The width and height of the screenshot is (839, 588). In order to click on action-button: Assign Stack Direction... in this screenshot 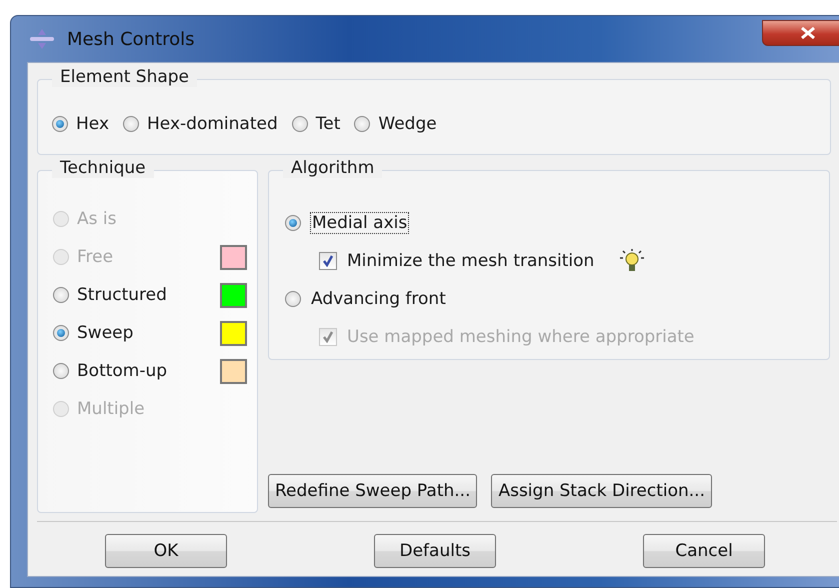, I will do `click(601, 491)`.